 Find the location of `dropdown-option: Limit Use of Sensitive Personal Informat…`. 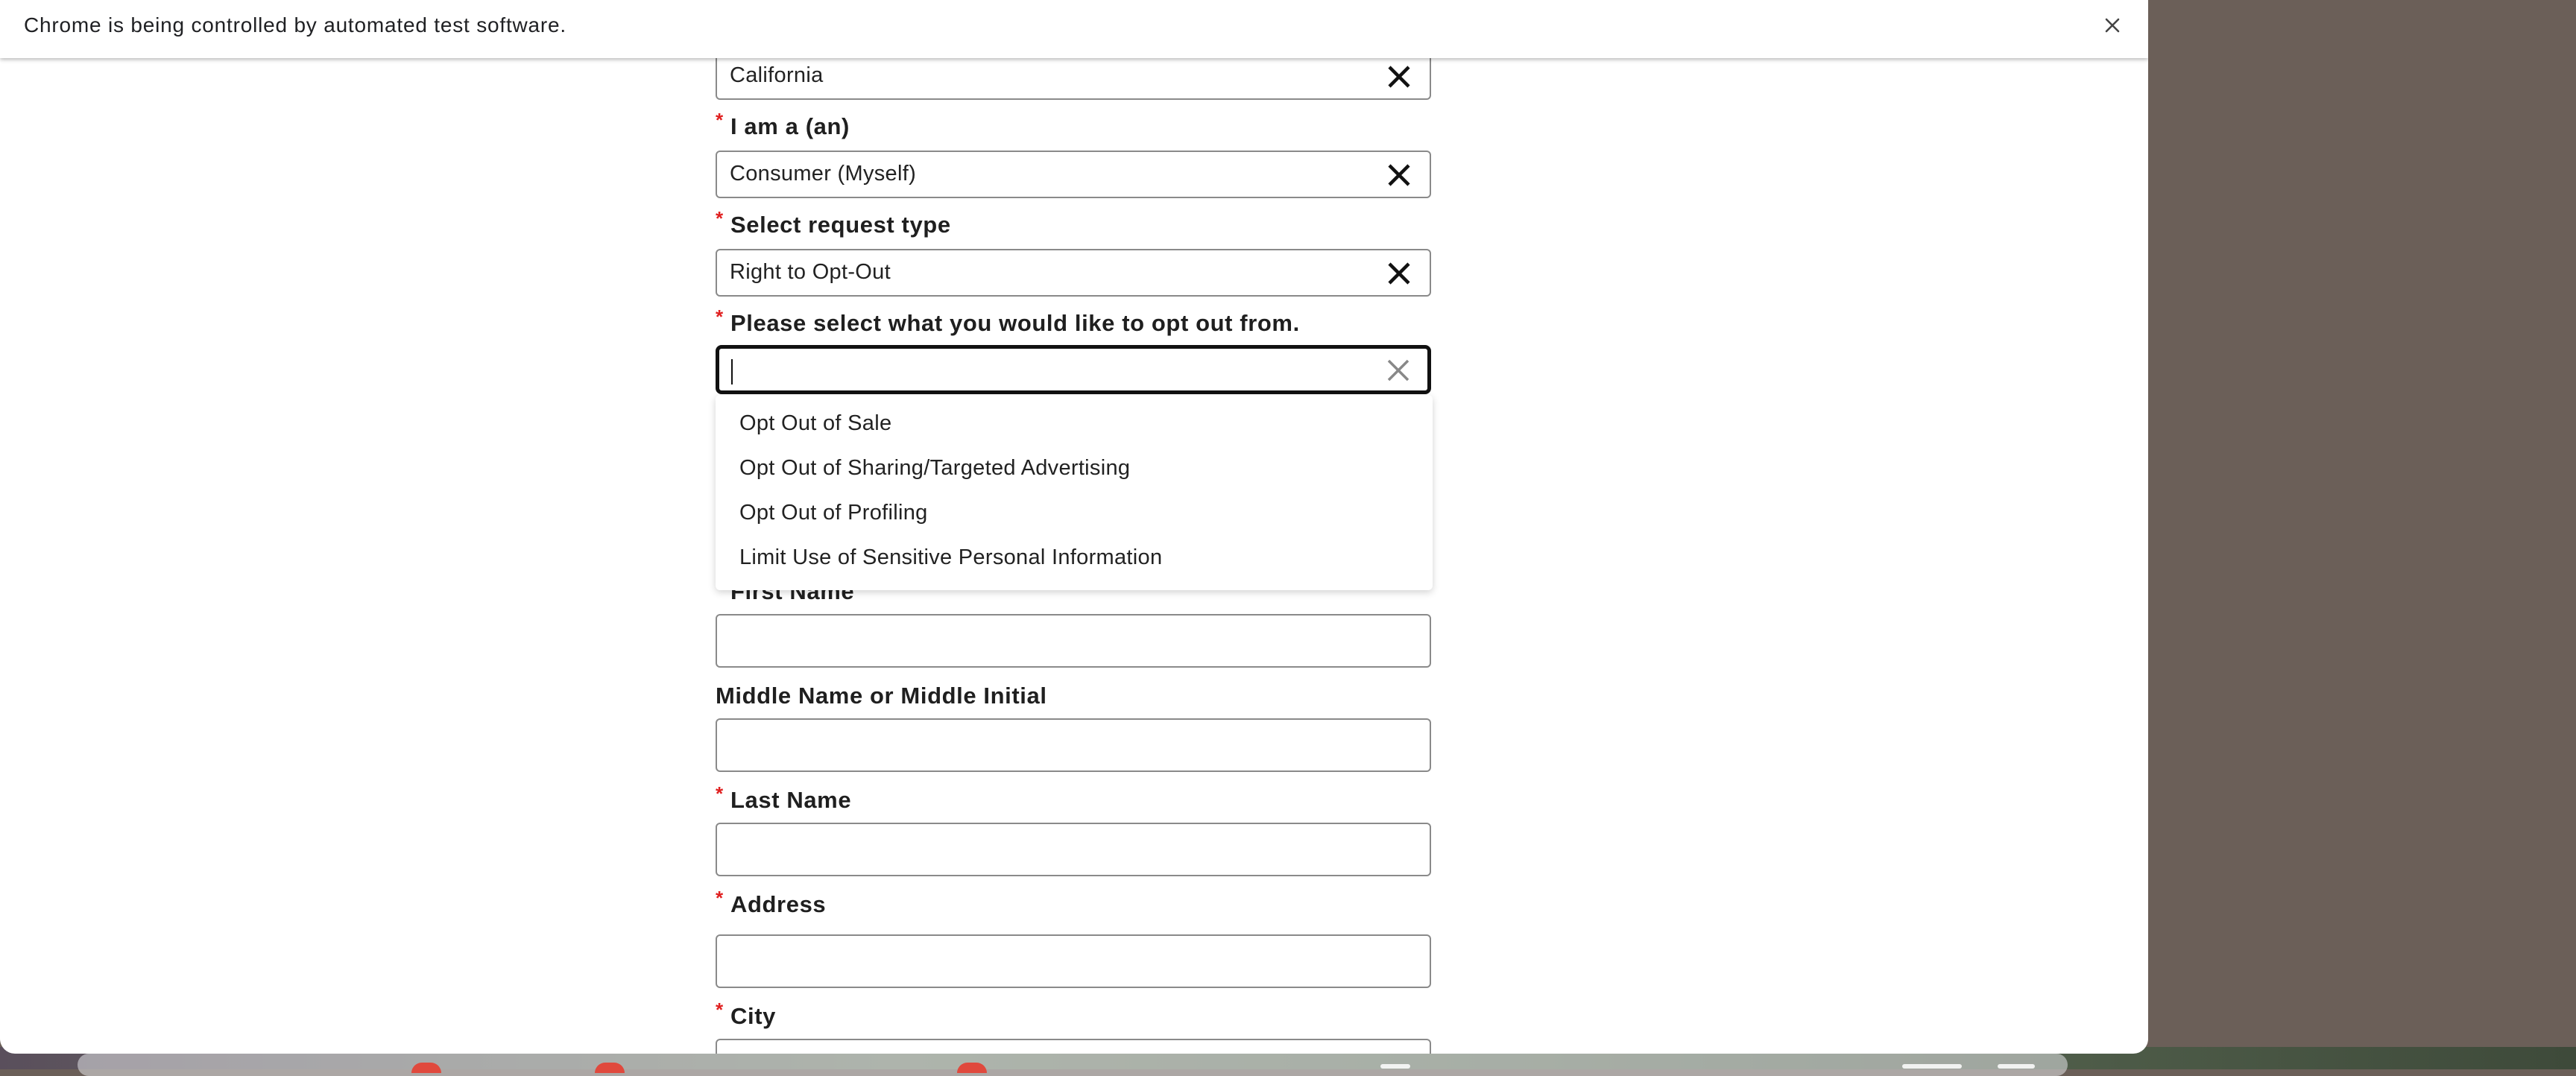

dropdown-option: Limit Use of Sensitive Personal Informat… is located at coordinates (950, 557).